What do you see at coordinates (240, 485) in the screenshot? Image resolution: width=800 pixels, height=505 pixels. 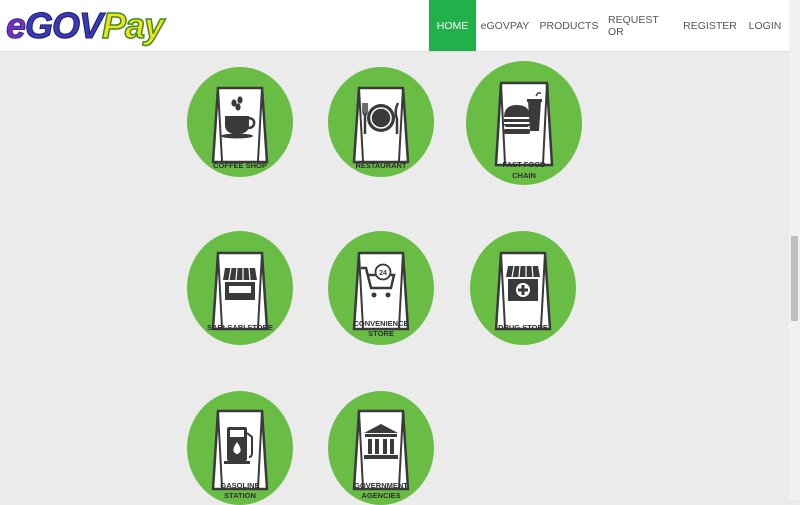 I see `gasoline-label-1: GASOLINE` at bounding box center [240, 485].